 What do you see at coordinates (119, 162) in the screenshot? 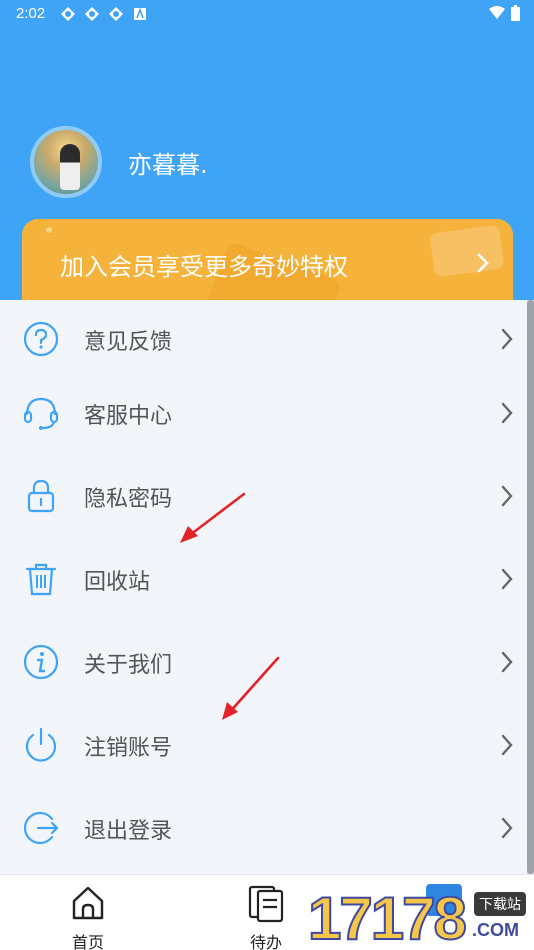
I see `user-profile: 亦暮暮.` at bounding box center [119, 162].